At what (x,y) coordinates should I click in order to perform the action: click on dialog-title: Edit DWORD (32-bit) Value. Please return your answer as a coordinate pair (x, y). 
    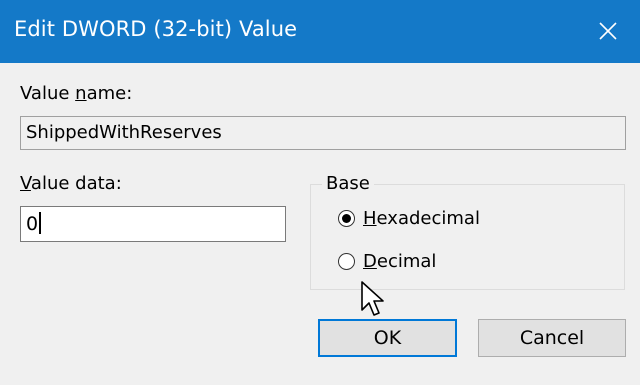
    Looking at the image, I should click on (156, 29).